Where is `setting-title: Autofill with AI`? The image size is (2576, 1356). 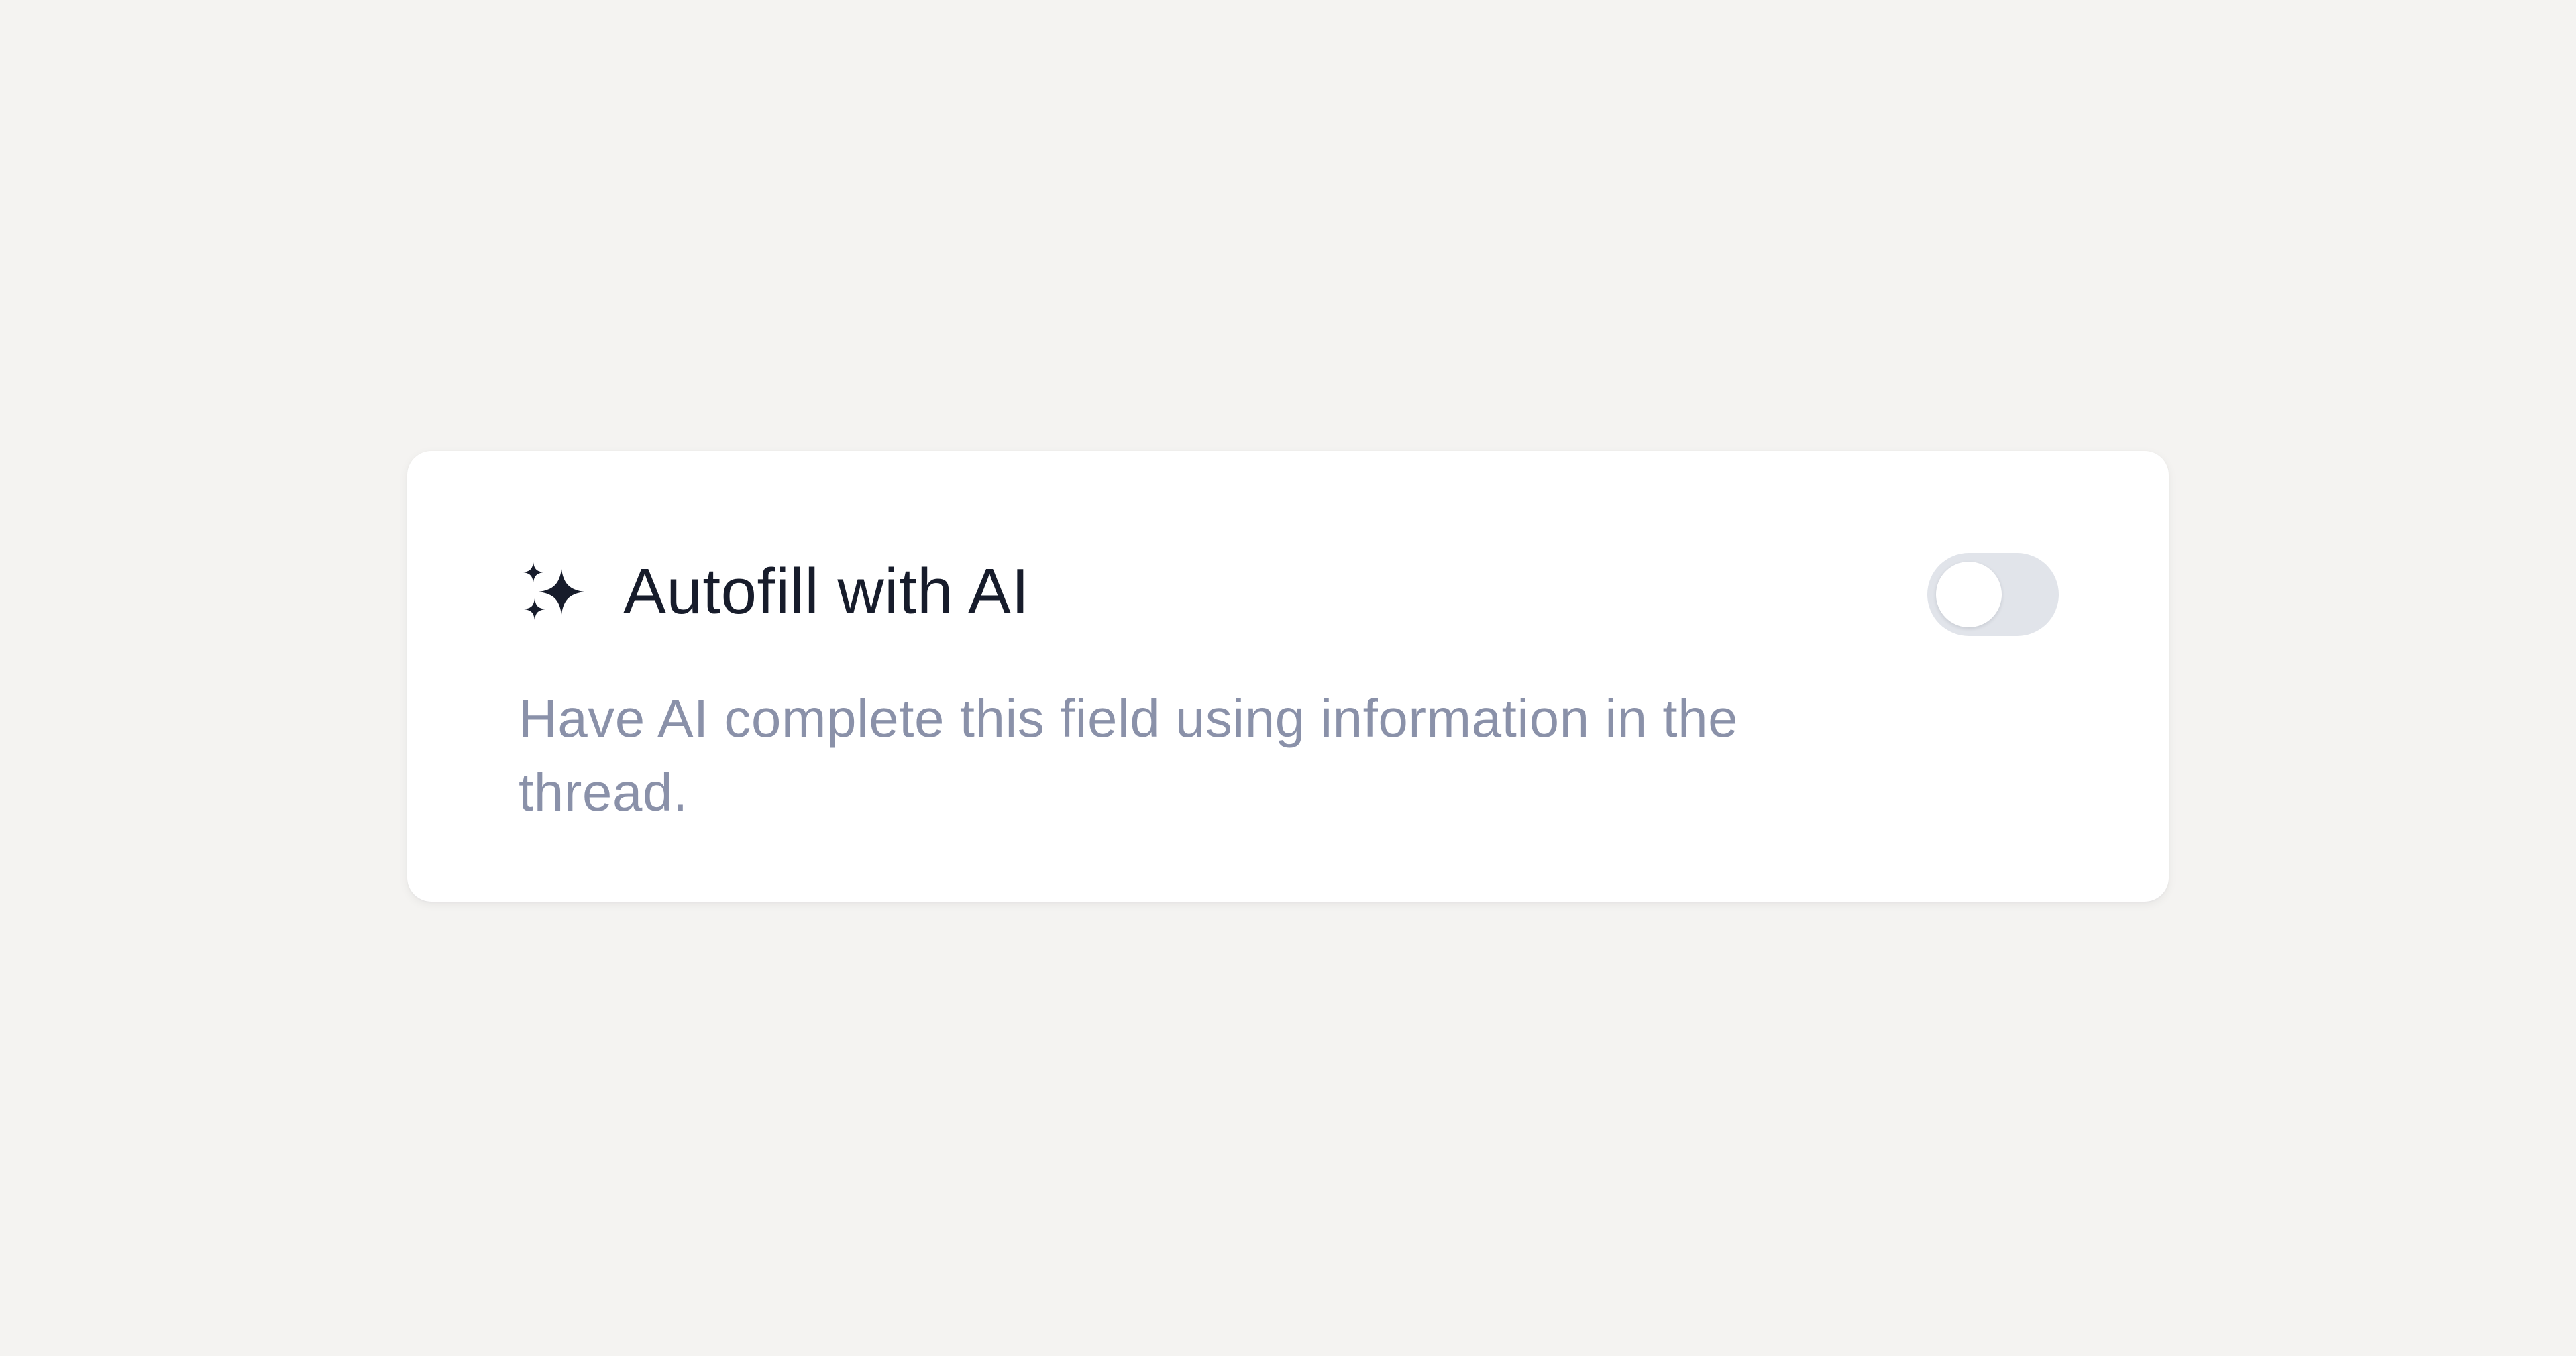 setting-title: Autofill with AI is located at coordinates (826, 591).